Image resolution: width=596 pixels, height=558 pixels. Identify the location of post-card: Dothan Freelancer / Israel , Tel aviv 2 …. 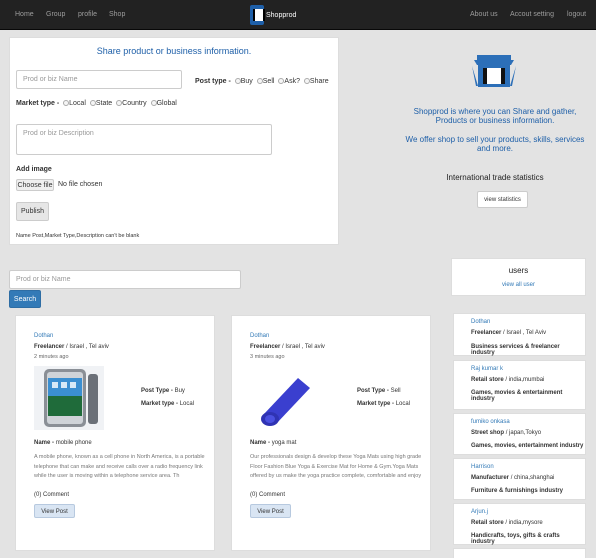
(115, 433).